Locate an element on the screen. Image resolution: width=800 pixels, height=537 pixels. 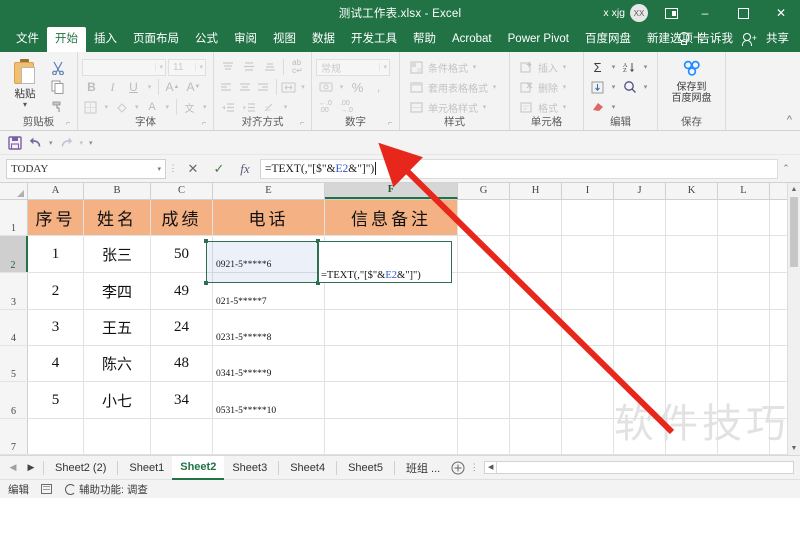
row-header-5: 5 is located at coordinates (14, 364).